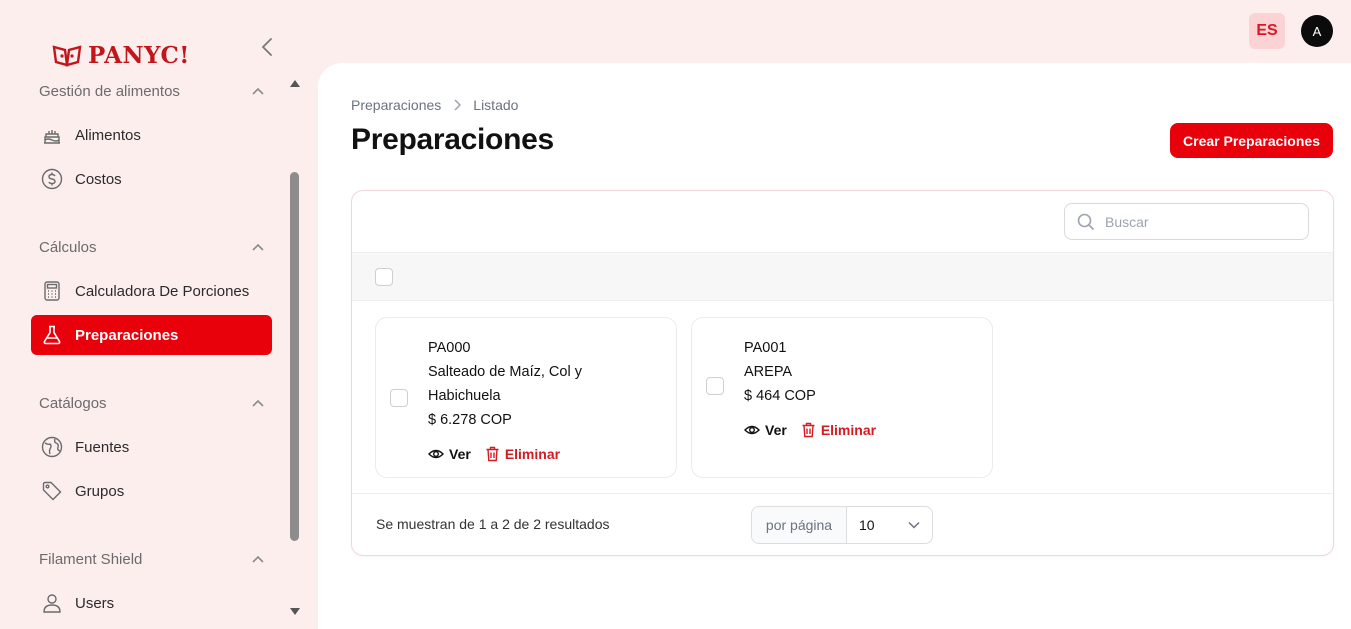 Image resolution: width=1351 pixels, height=629 pixels. What do you see at coordinates (139, 55) in the screenshot?
I see `logo-text: PANYC!` at bounding box center [139, 55].